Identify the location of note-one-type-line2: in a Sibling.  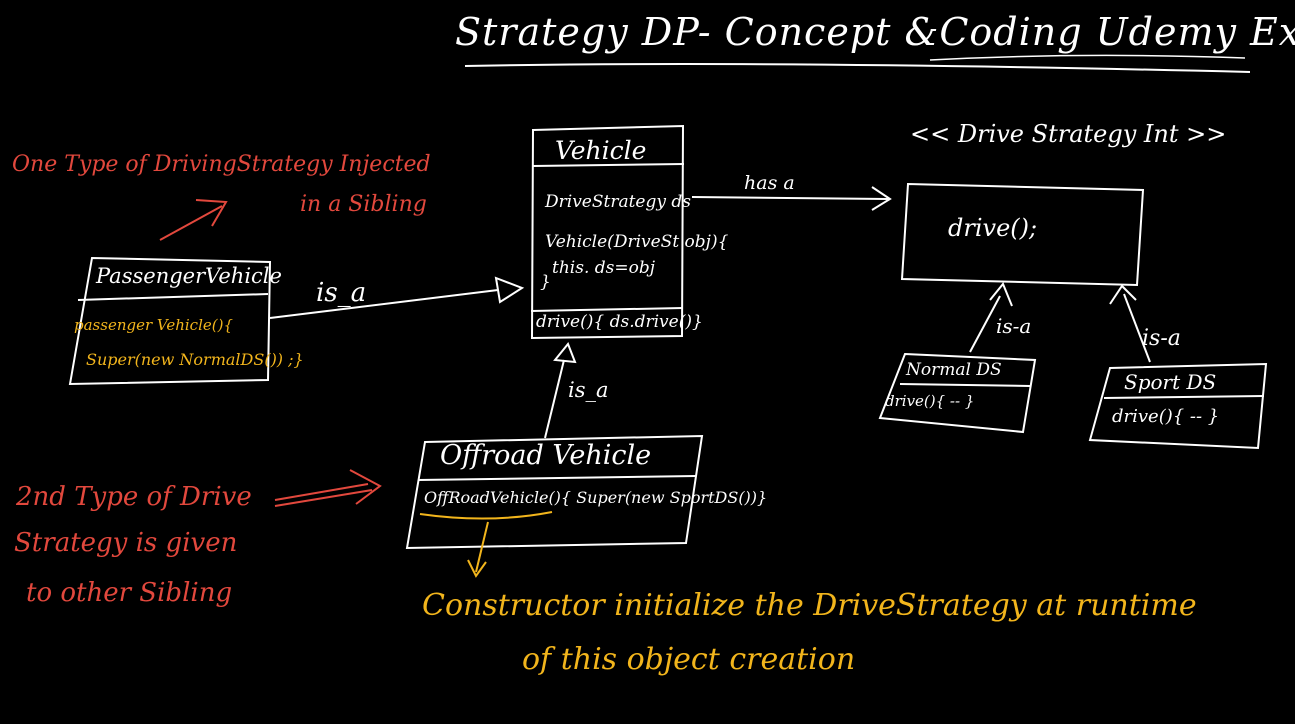
(363, 204).